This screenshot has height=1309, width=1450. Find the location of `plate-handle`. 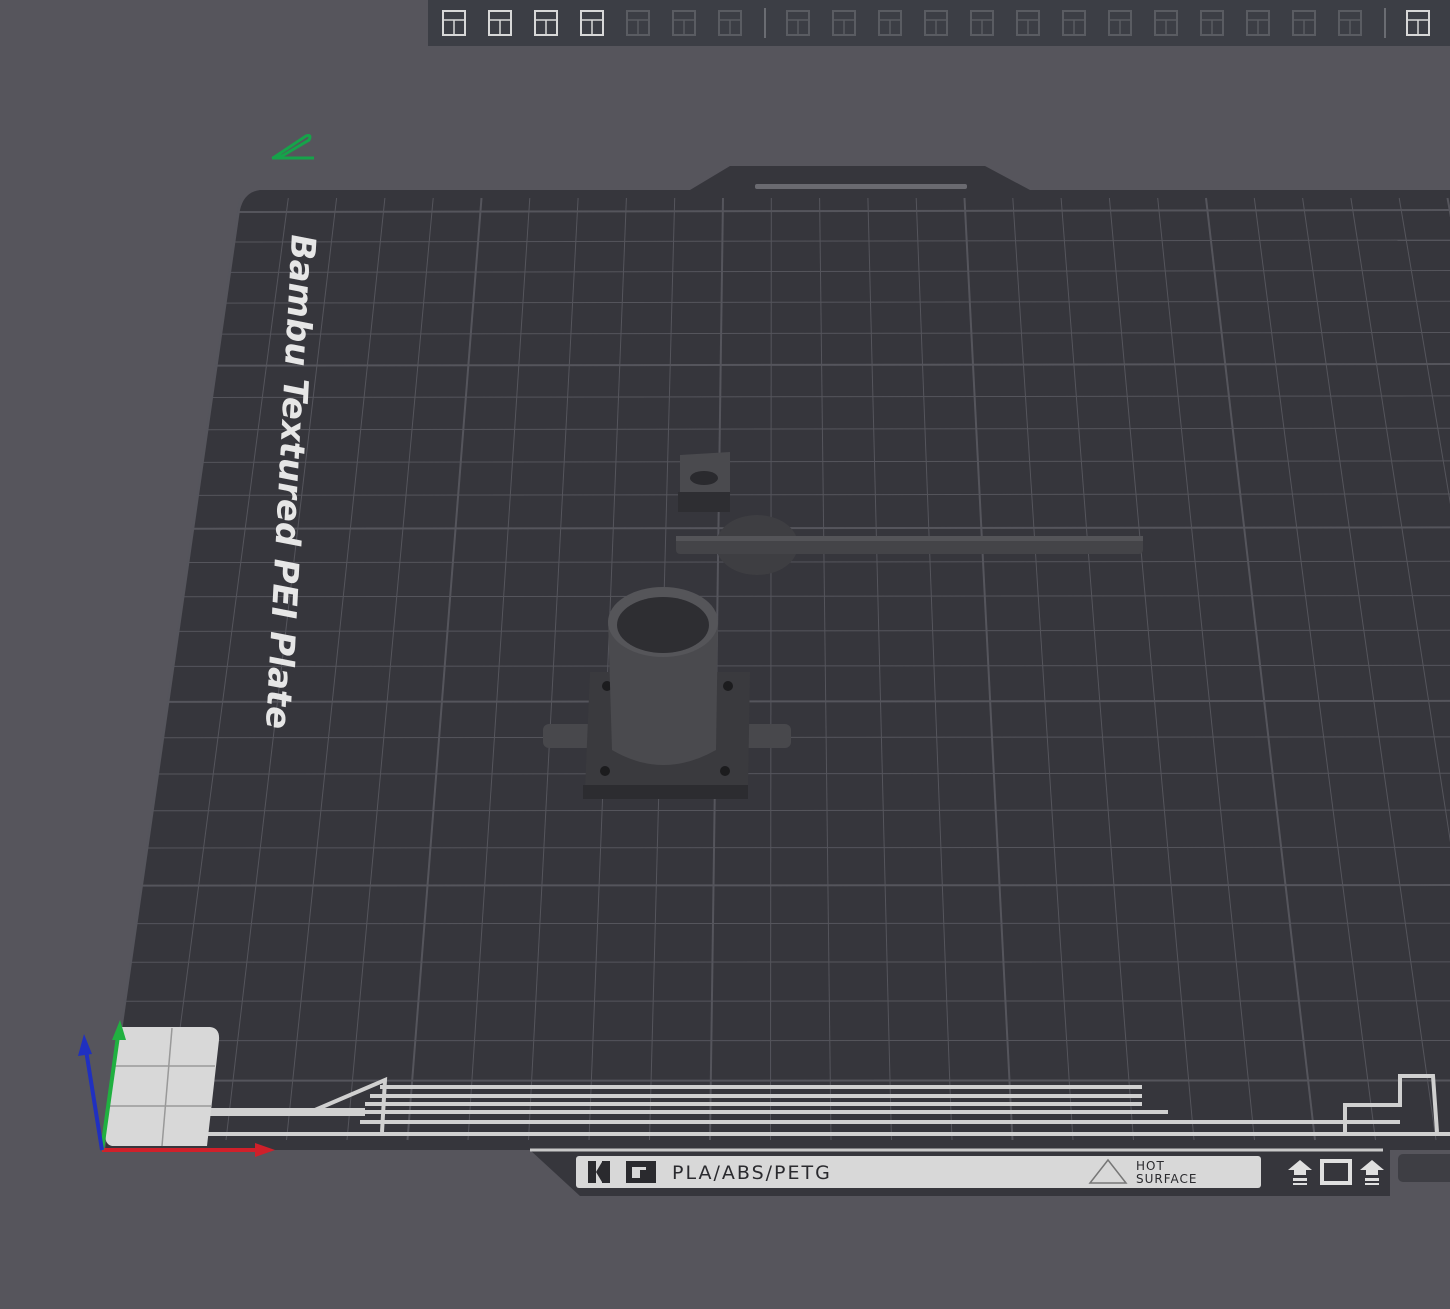

plate-handle is located at coordinates (861, 186).